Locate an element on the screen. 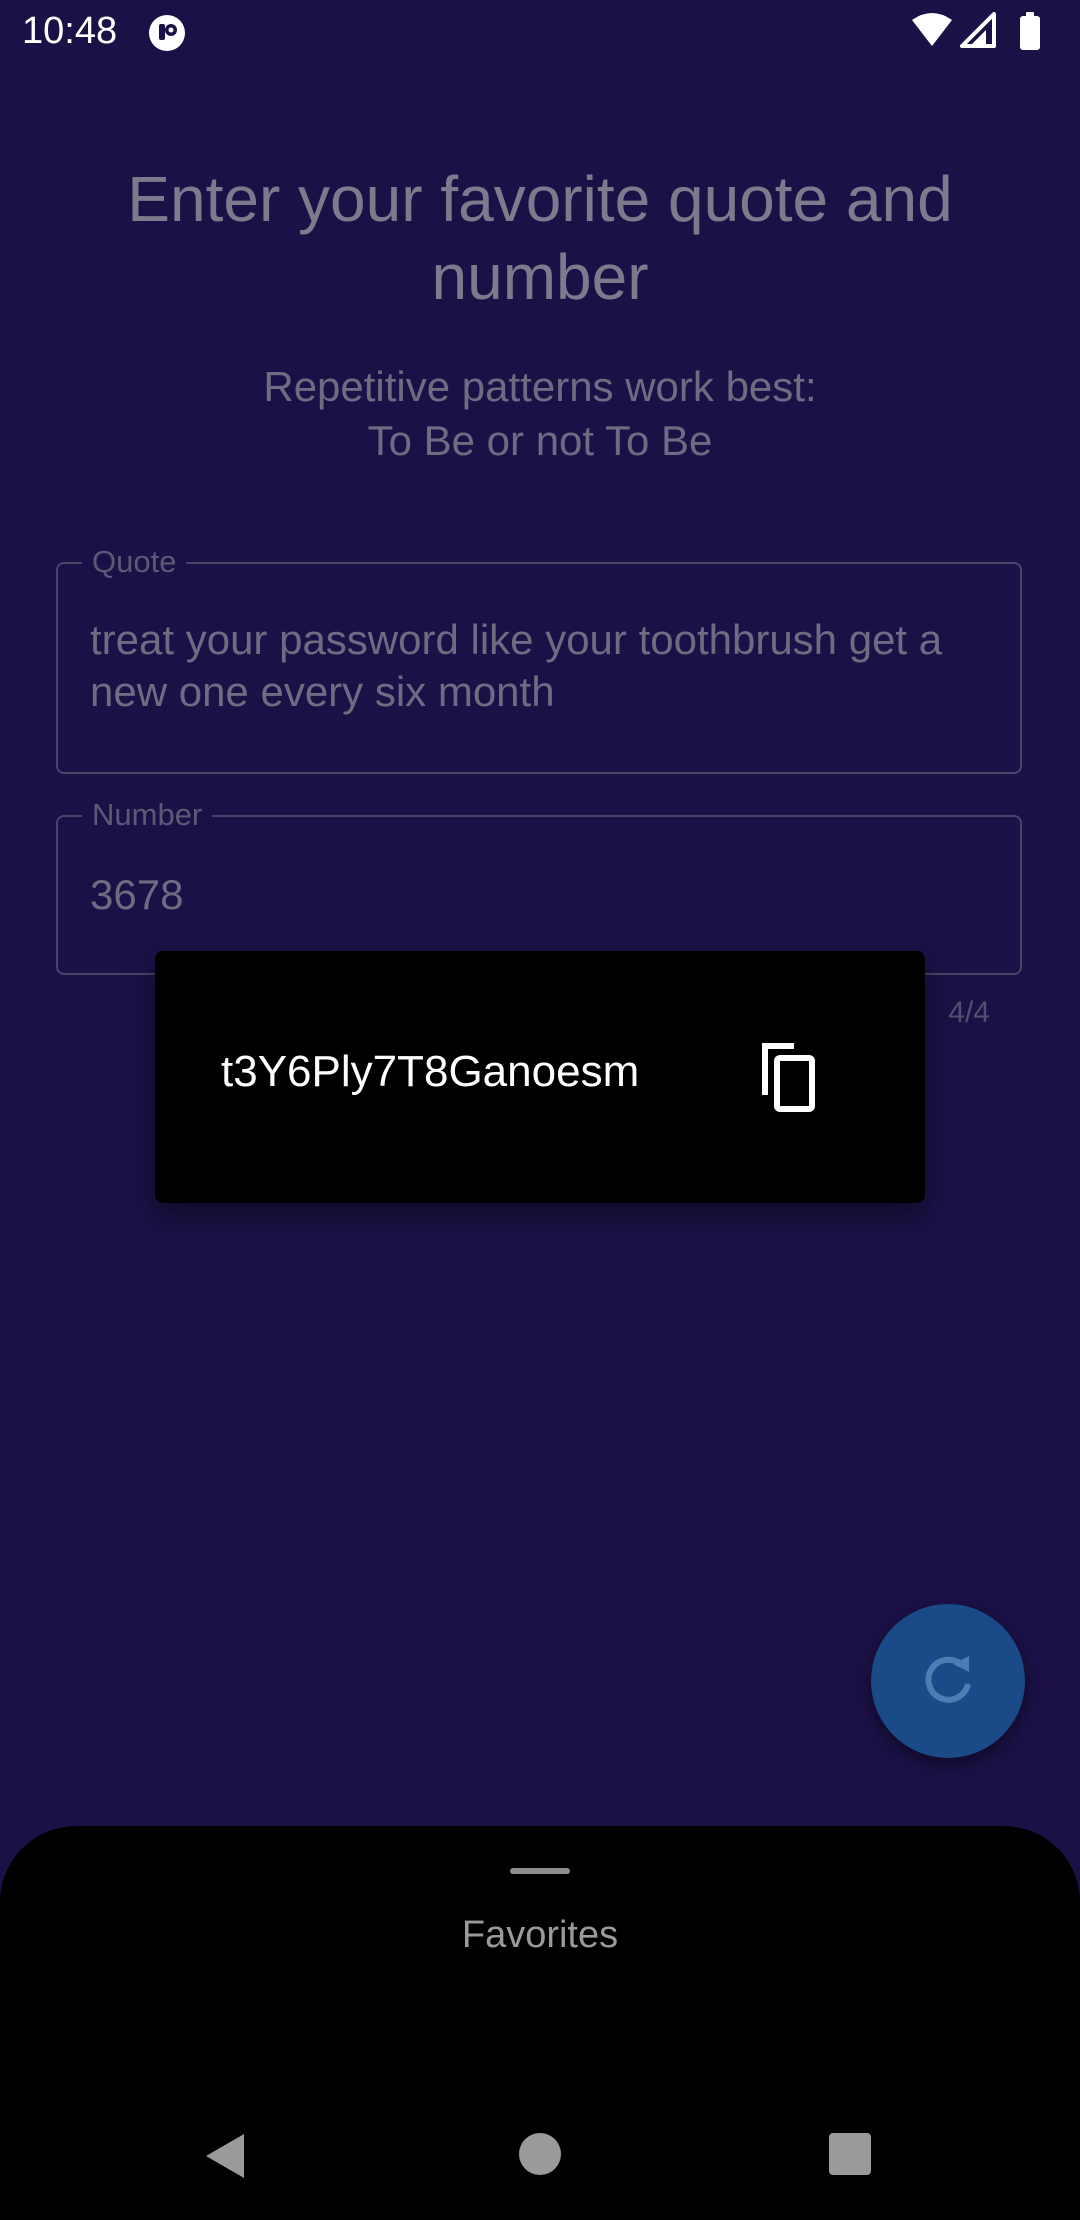 The height and width of the screenshot is (2220, 1080). sheet-drag-handle is located at coordinates (540, 1871).